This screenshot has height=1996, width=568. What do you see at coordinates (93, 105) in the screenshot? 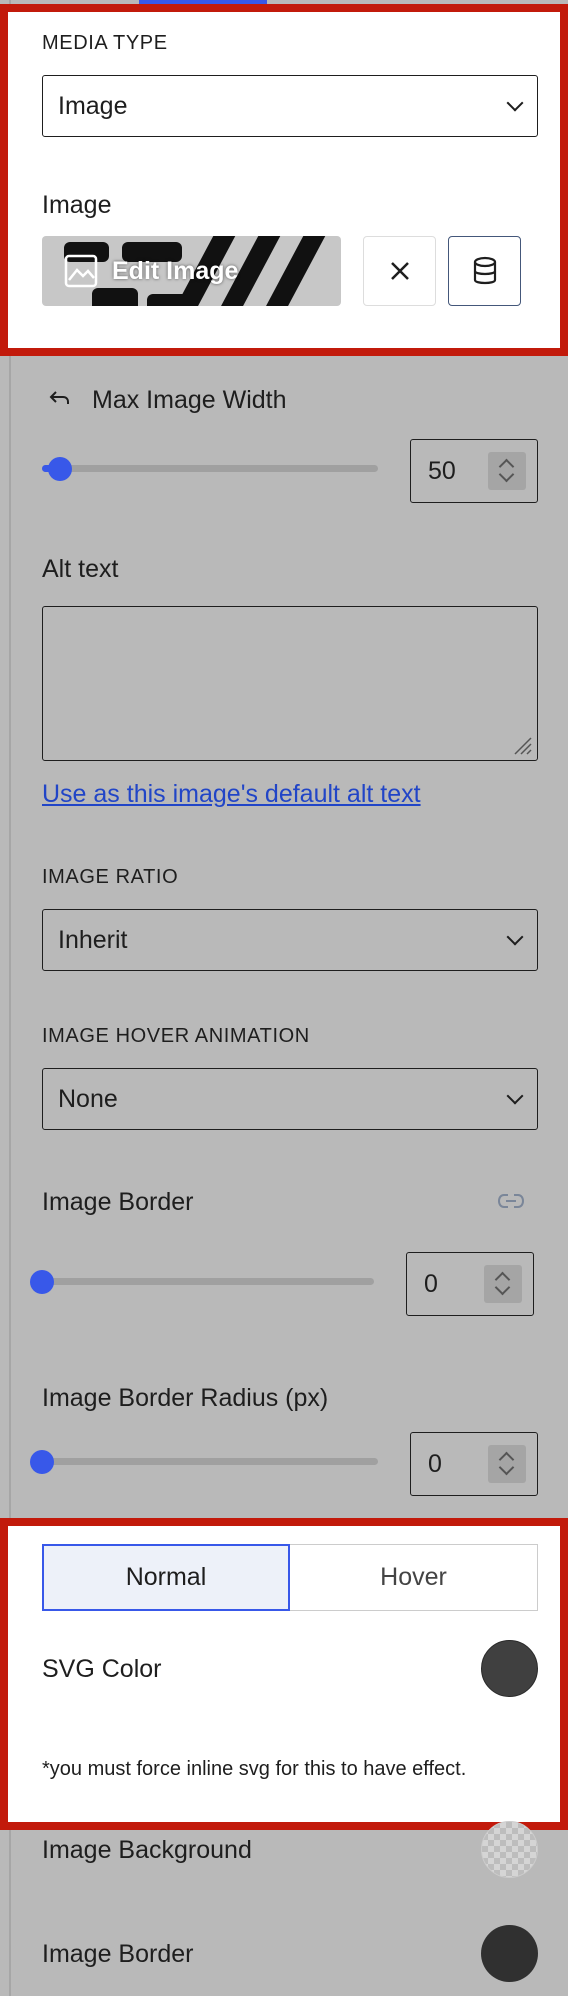
I see `media-type-value: Image` at bounding box center [93, 105].